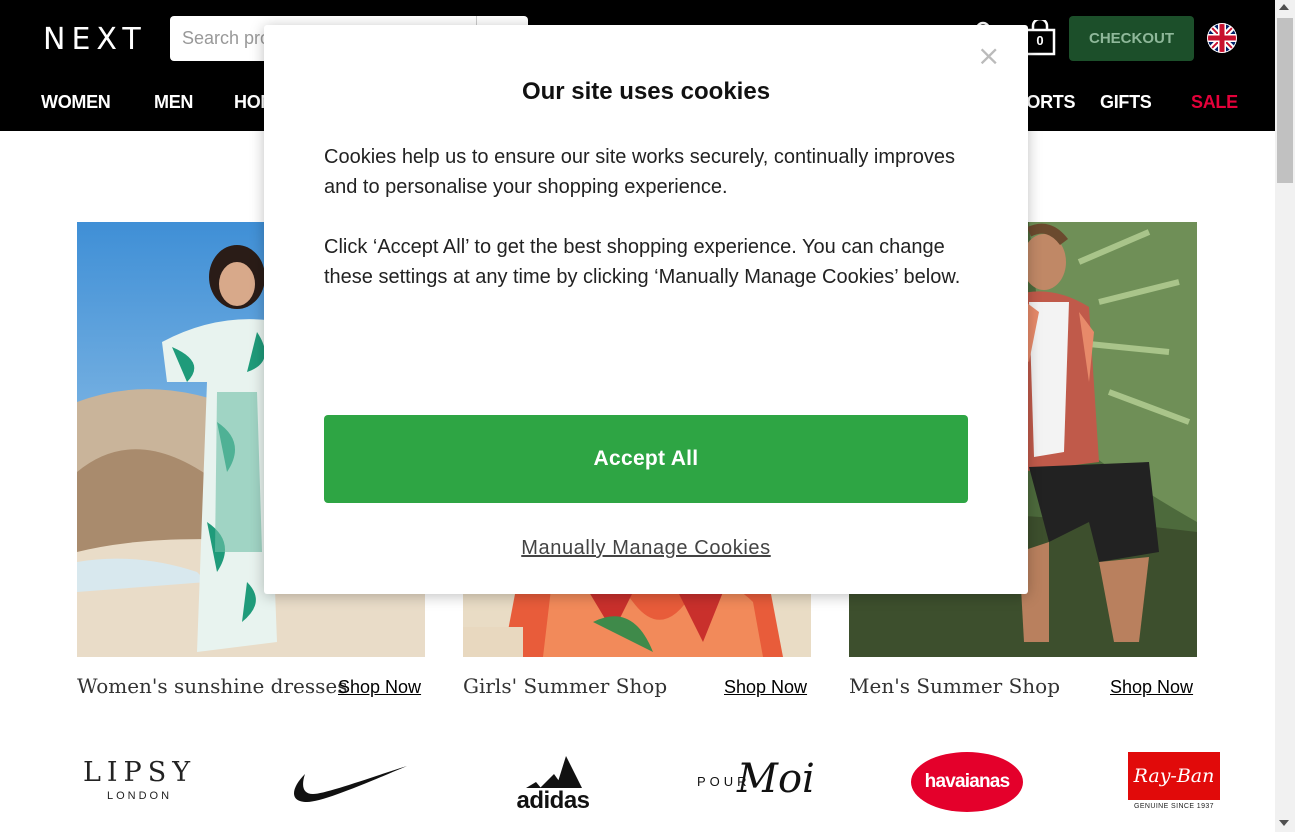  I want to click on lipsy-sub: LONDON, so click(139, 796).